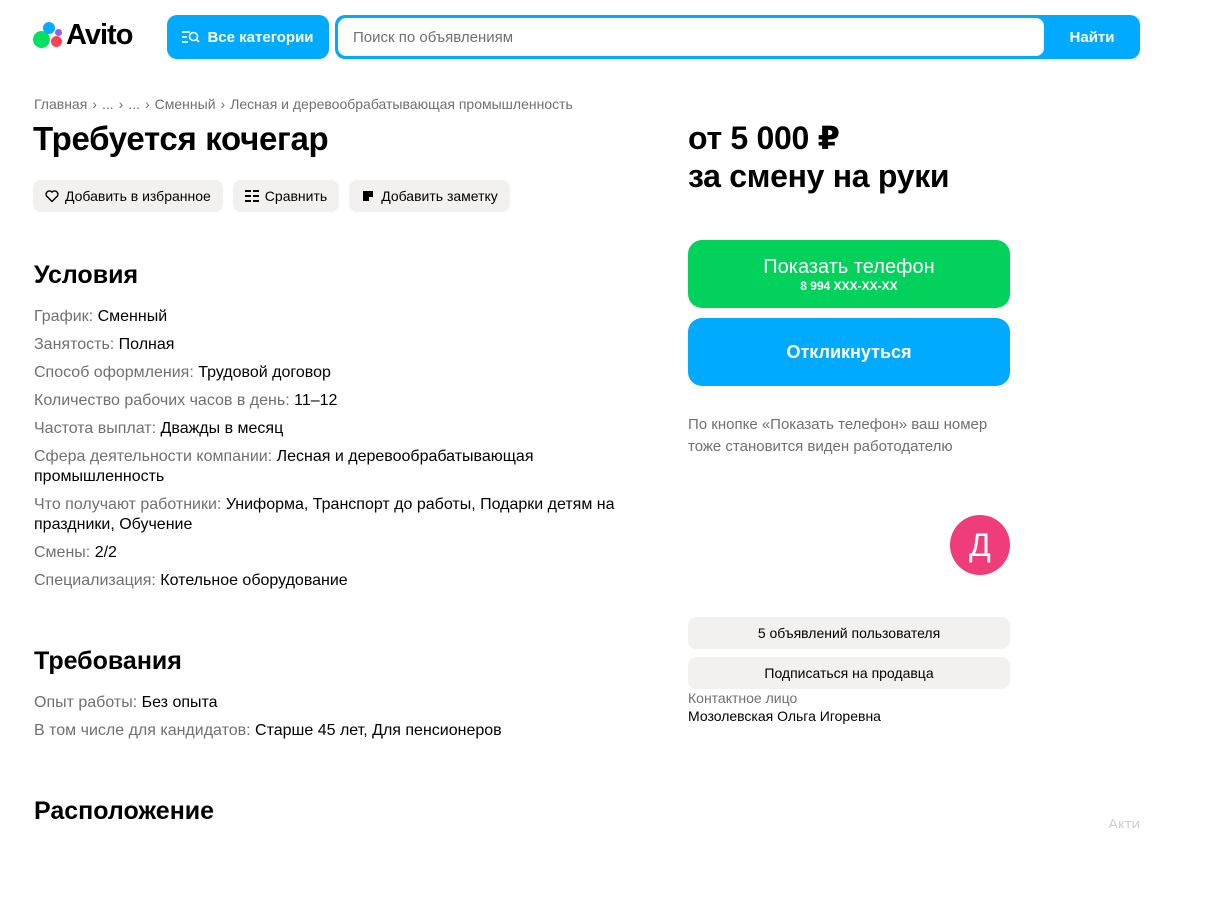 This screenshot has width=1220, height=918. Describe the element at coordinates (153, 456) in the screenshot. I see `param-key: Сфера деятельности компании:` at that location.